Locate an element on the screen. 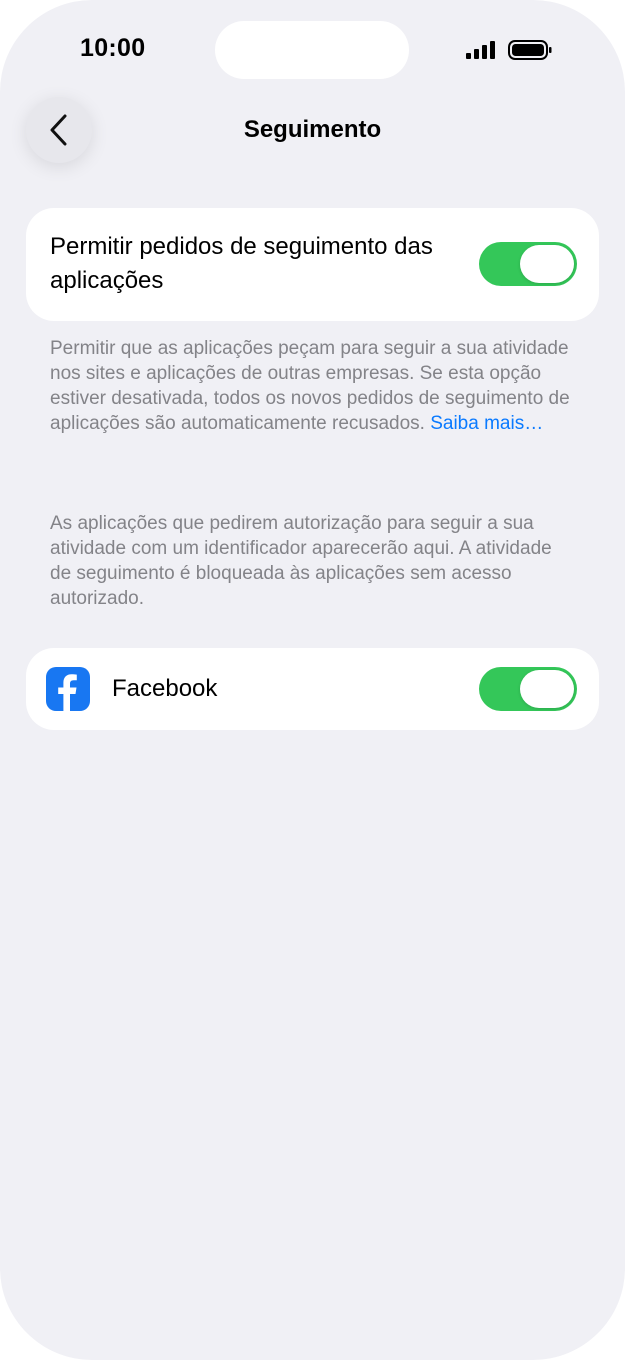  dynamic-island is located at coordinates (312, 50).